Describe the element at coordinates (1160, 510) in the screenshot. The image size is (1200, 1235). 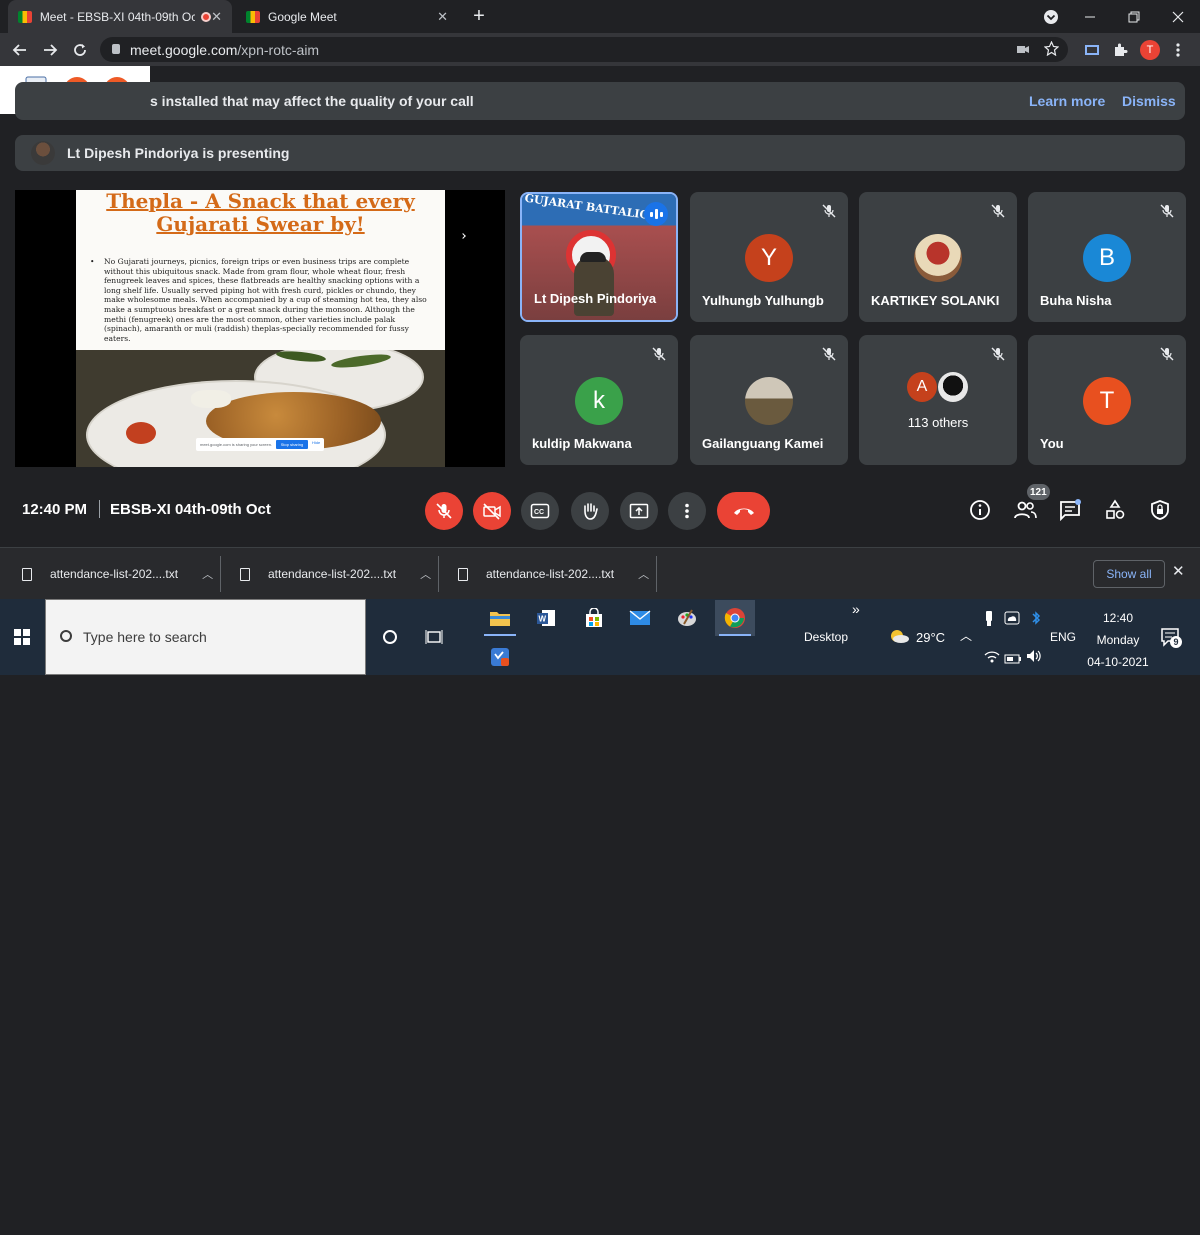
I see `host-controls-button` at that location.